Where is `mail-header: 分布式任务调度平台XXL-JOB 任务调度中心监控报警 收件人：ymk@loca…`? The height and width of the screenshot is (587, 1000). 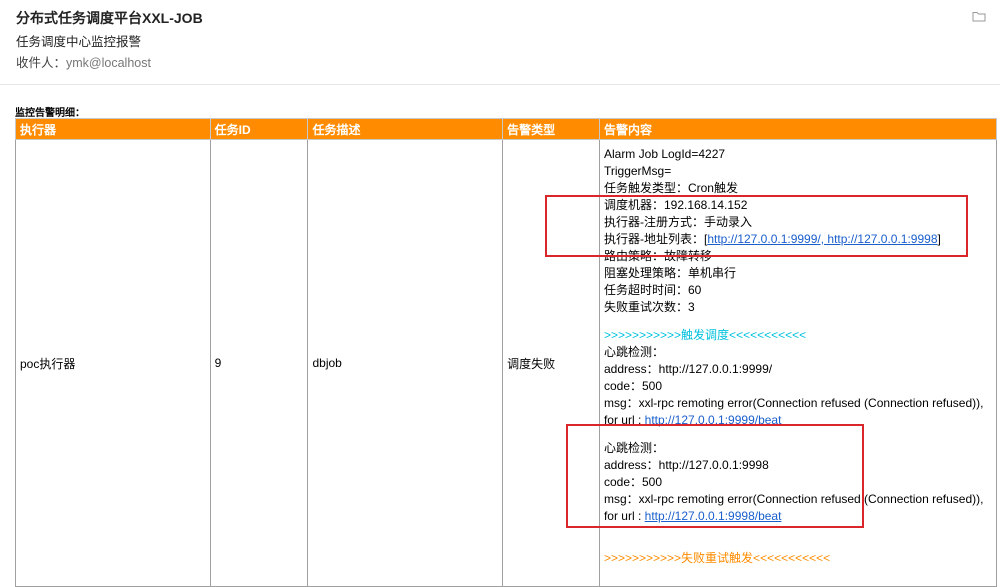 mail-header: 分布式任务调度平台XXL-JOB 任务调度中心监控报警 收件人：ymk@loca… is located at coordinates (500, 42).